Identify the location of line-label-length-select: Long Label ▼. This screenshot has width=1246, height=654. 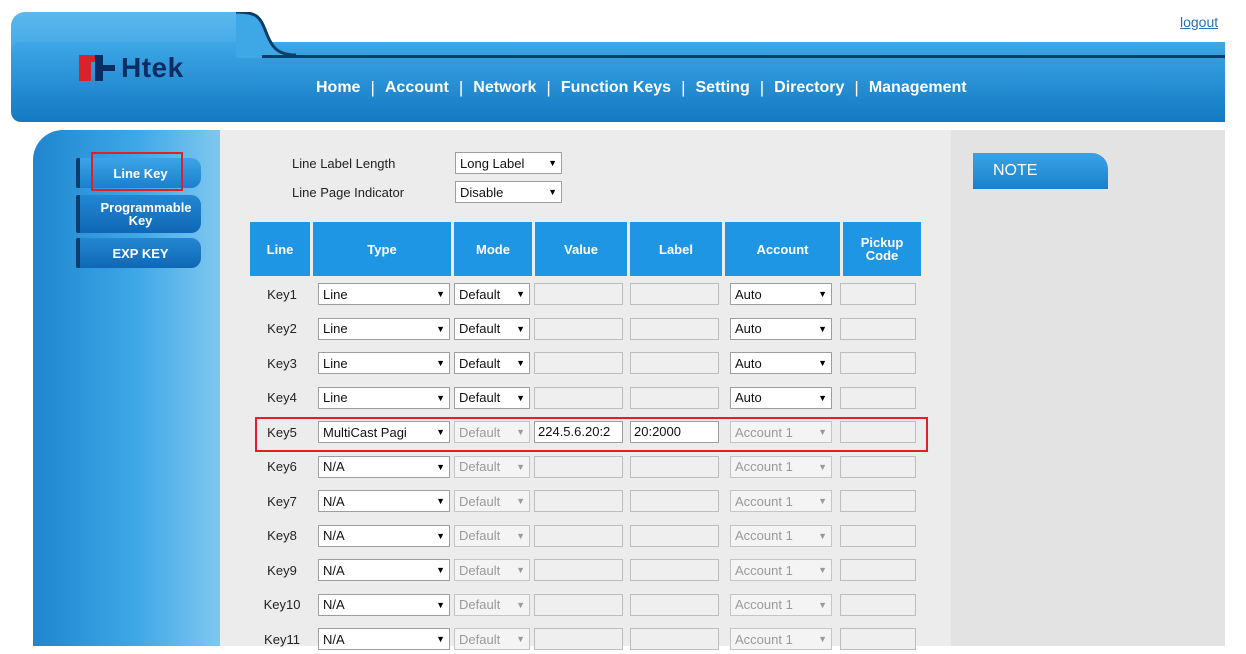
(508, 163).